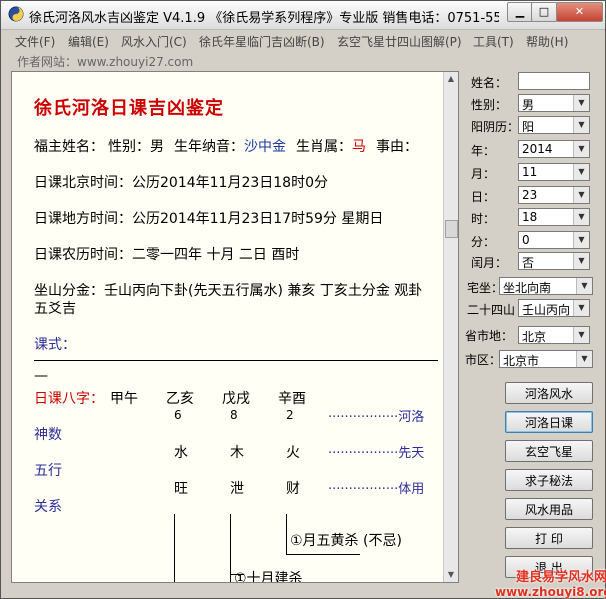 The image size is (606, 599). Describe the element at coordinates (495, 127) in the screenshot. I see `calendar-type-label: 阳阴历：` at that location.